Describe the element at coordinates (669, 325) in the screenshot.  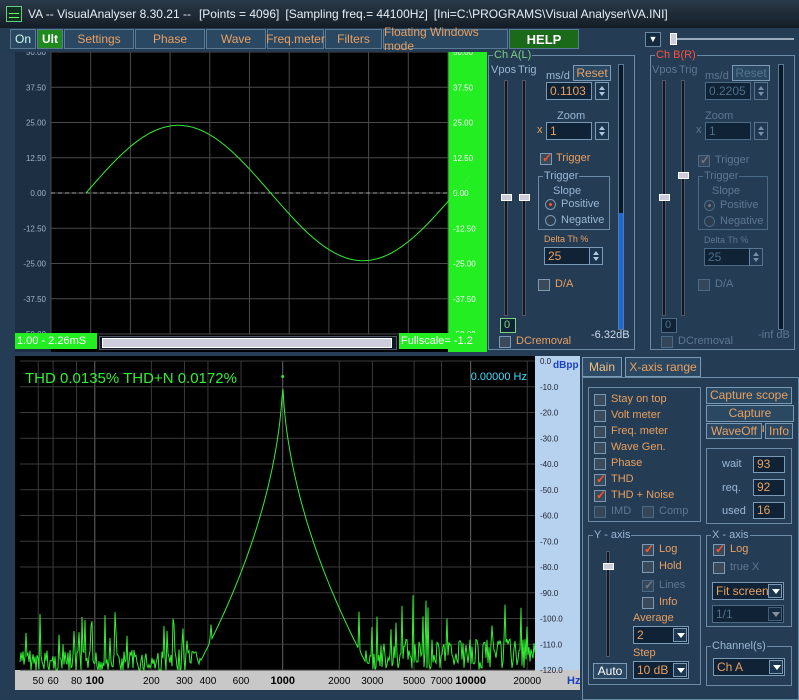
I see `chb-offset-field: 0` at that location.